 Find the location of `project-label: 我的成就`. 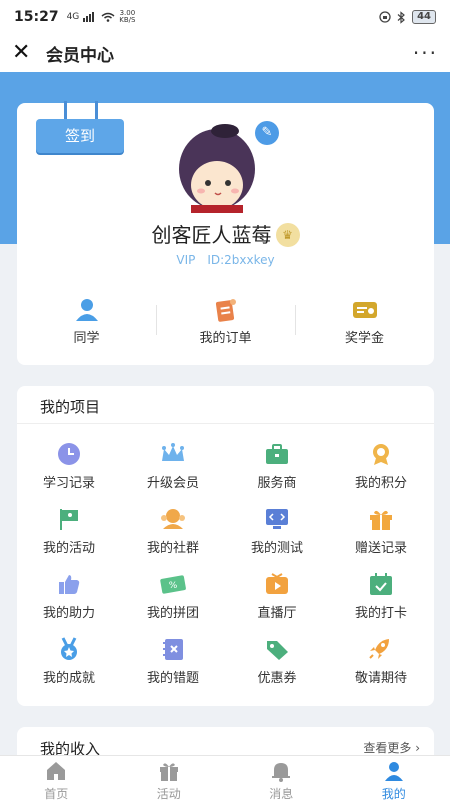

project-label: 我的成就 is located at coordinates (68, 678).